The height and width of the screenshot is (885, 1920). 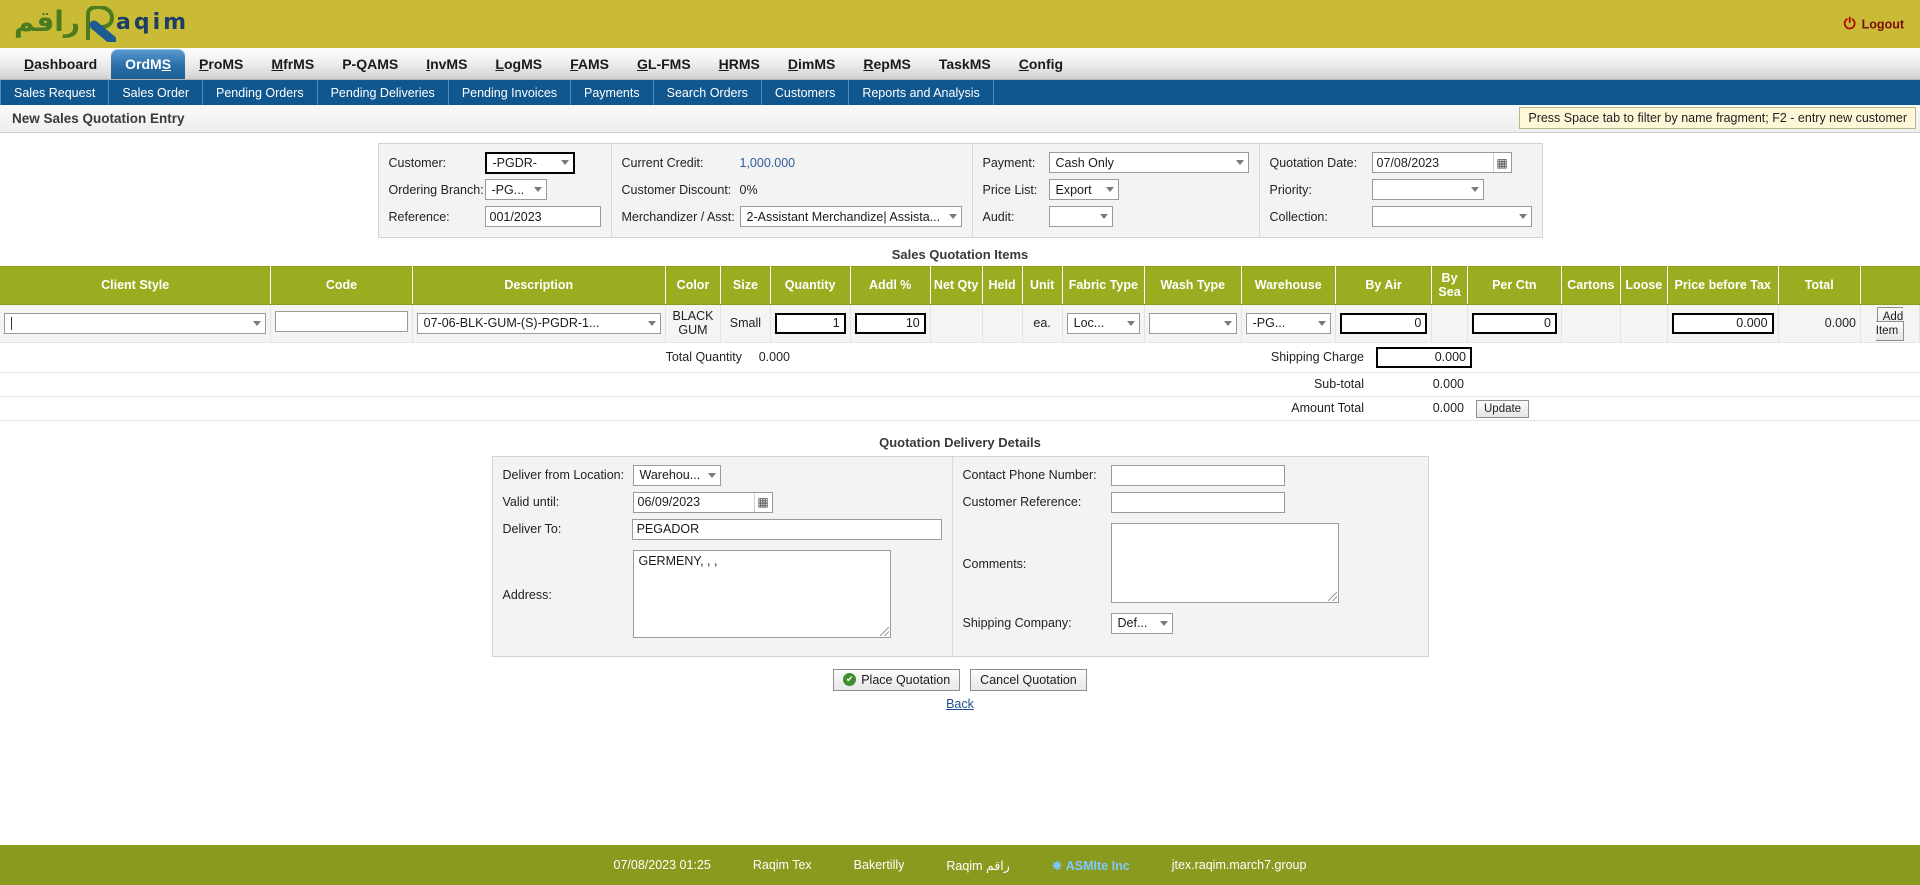 What do you see at coordinates (1028, 679) in the screenshot?
I see `cancel-quotation-button: Cancel Quotation` at bounding box center [1028, 679].